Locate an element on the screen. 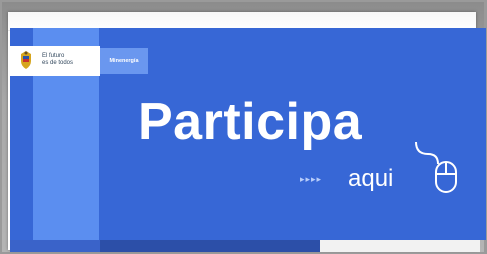 The width and height of the screenshot is (487, 254). banner-bottom-bar-left is located at coordinates (55, 246).